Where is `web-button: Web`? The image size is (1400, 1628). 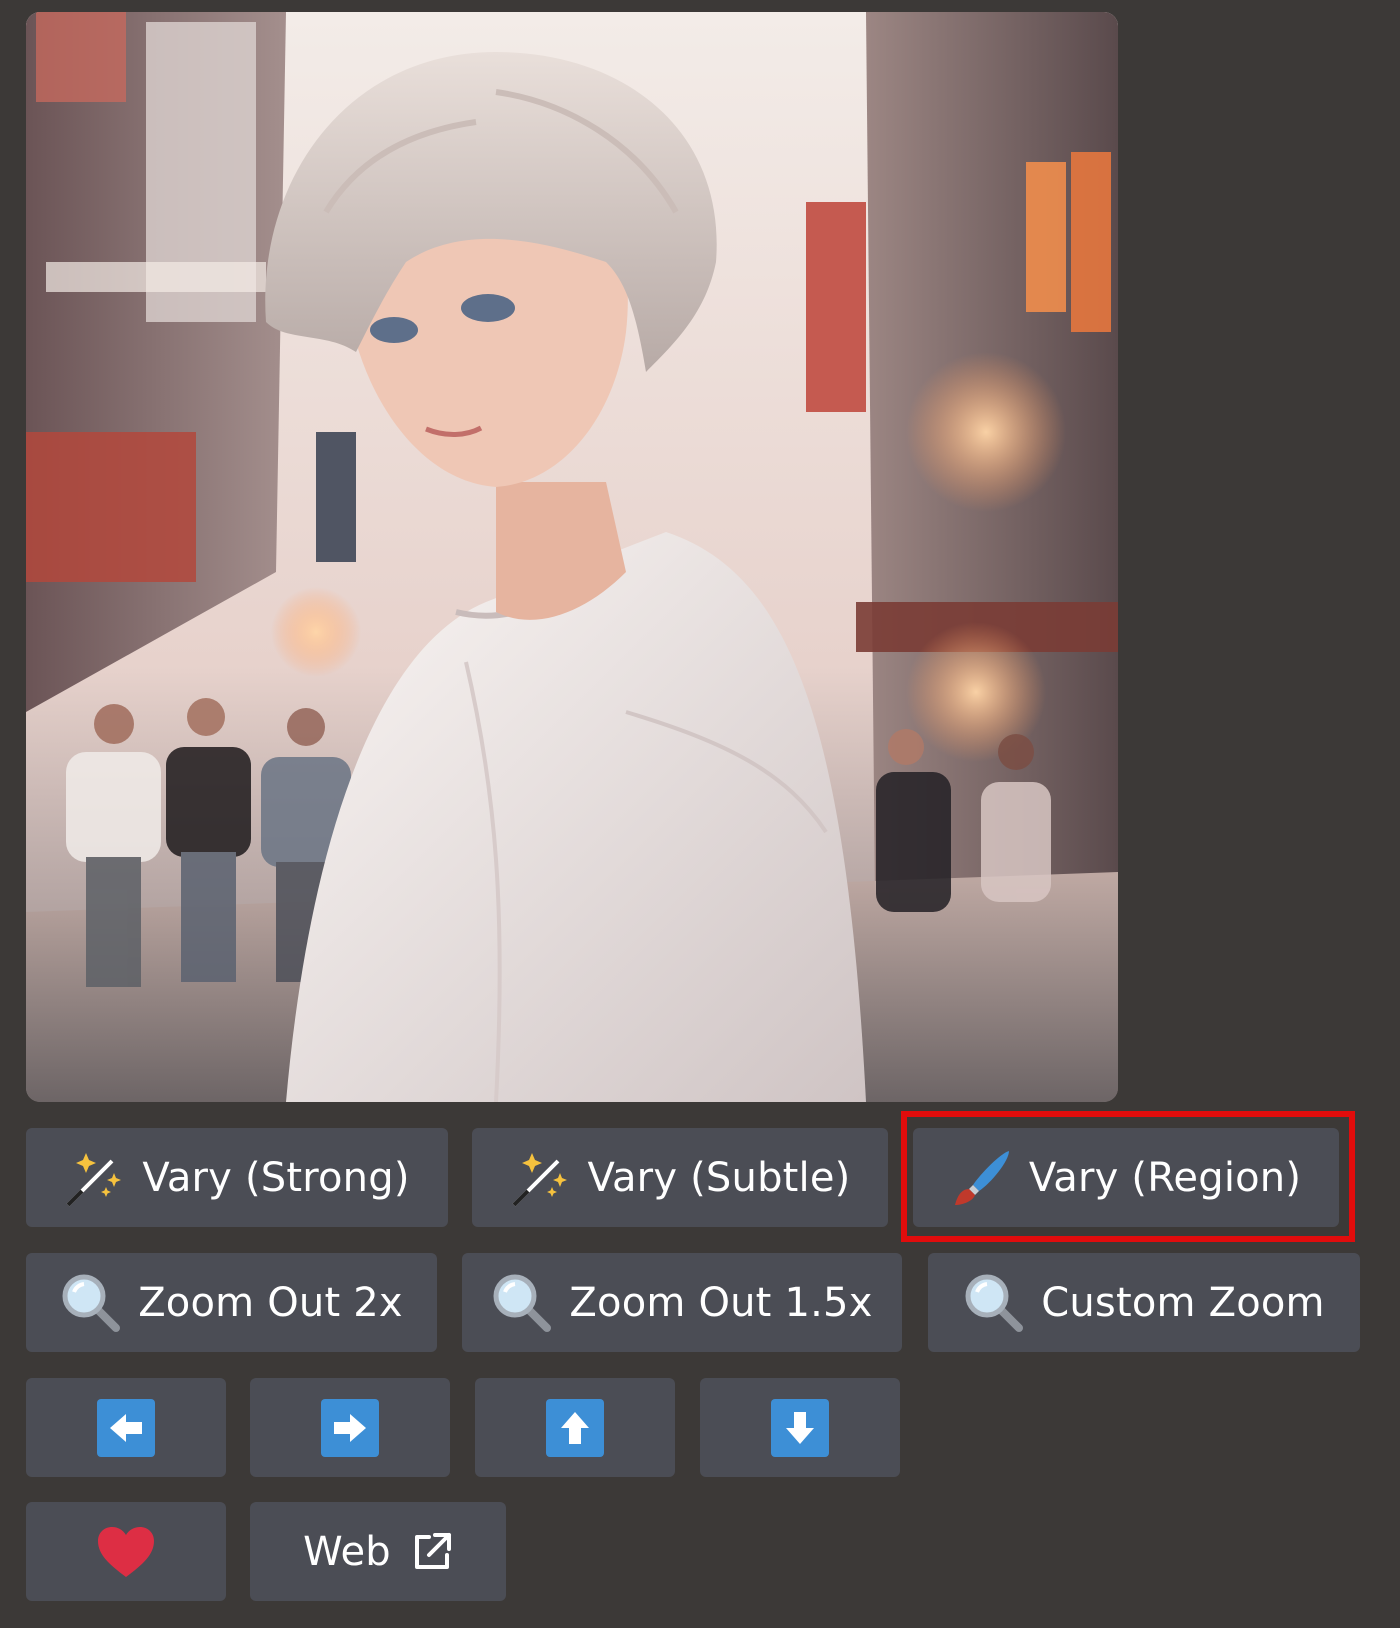 web-button: Web is located at coordinates (378, 1551).